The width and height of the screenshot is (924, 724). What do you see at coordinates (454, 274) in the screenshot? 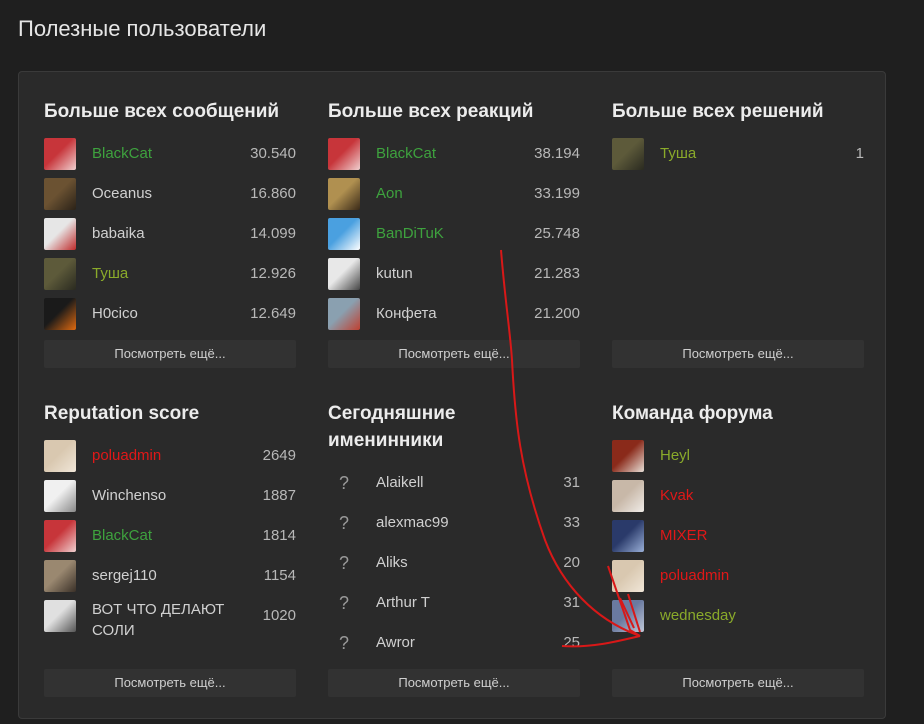
I see `user-row: kutun 21.283` at bounding box center [454, 274].